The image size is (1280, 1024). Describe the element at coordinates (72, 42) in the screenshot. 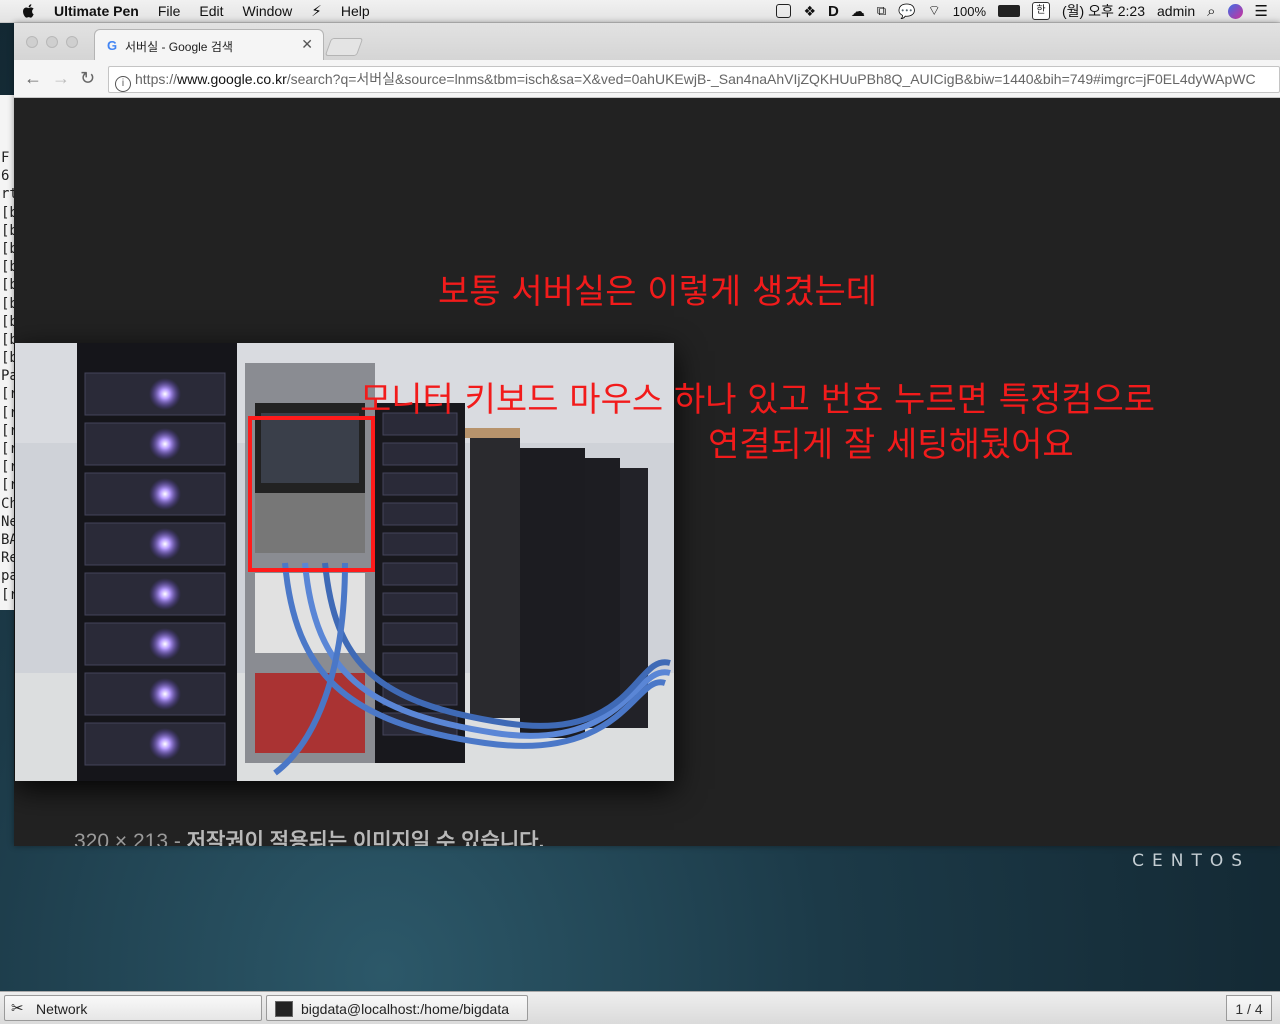

I see `zoom-window-button` at that location.